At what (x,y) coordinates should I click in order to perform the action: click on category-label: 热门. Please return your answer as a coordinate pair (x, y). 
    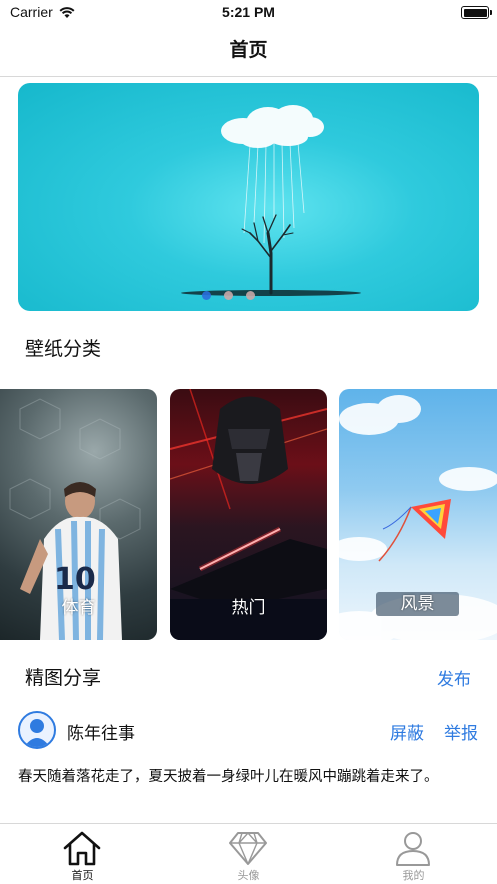
    Looking at the image, I should click on (248, 608).